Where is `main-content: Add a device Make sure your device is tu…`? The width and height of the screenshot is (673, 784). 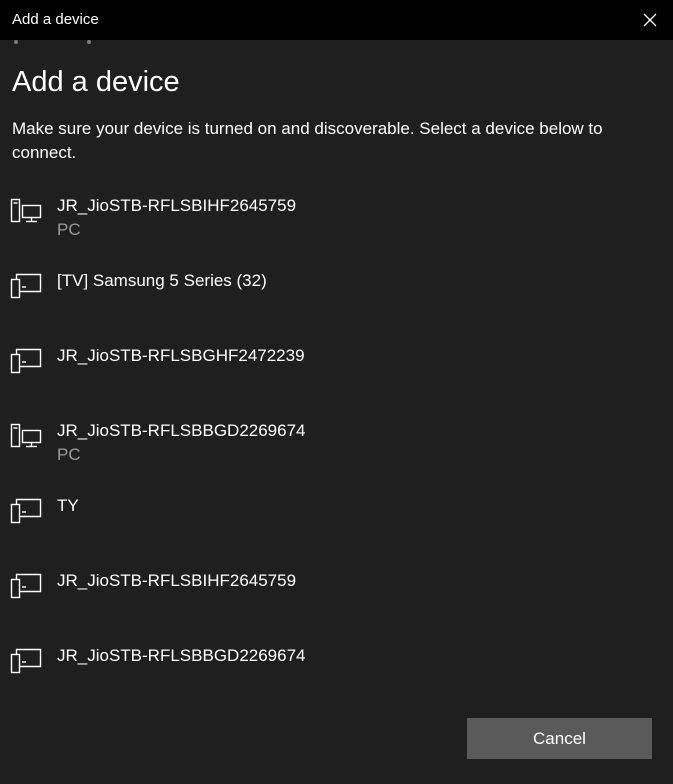
main-content: Add a device Make sure your device is tu… is located at coordinates (332, 113).